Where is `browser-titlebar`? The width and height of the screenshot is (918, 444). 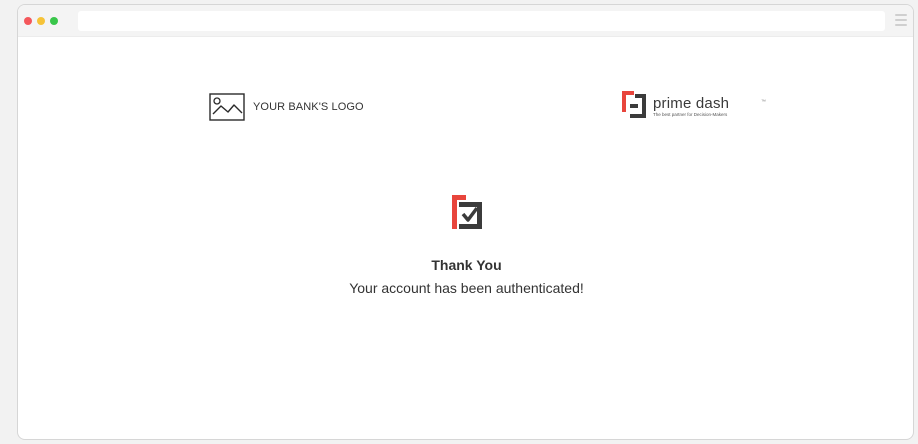
browser-titlebar is located at coordinates (465, 21).